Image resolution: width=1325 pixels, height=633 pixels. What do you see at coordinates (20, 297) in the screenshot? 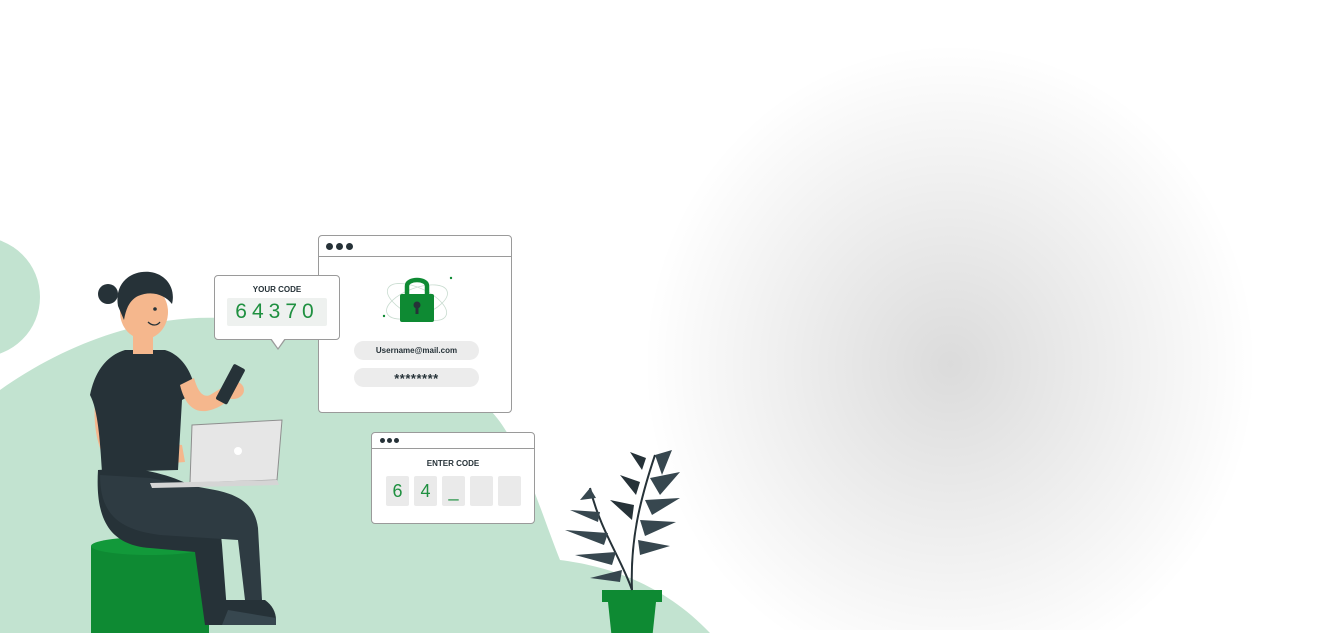
I see `background-blob-small` at bounding box center [20, 297].